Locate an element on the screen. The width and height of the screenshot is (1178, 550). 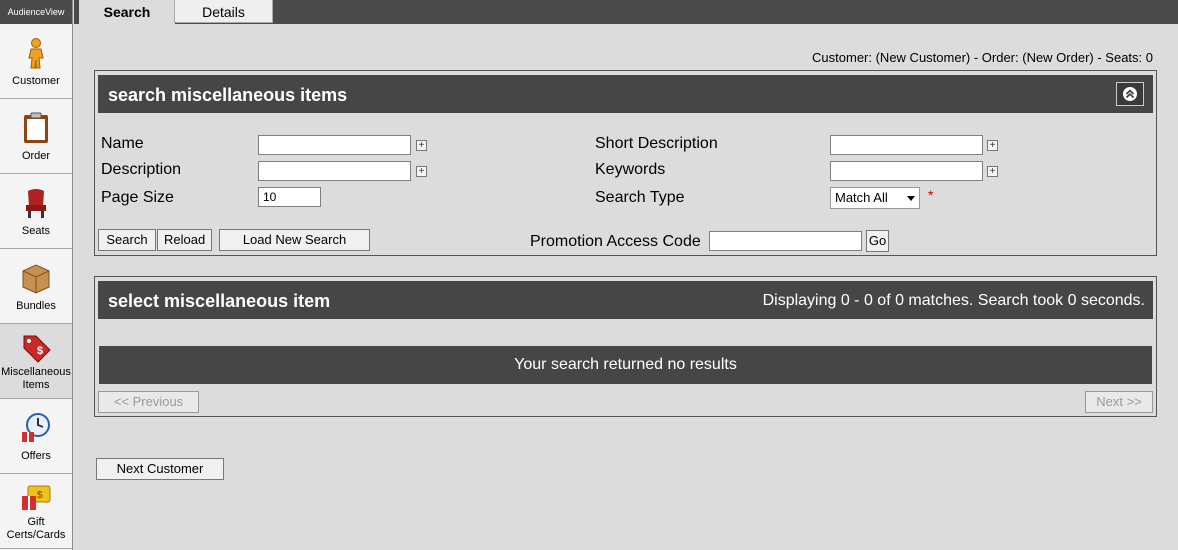
tab-details: Details is located at coordinates (223, 11).